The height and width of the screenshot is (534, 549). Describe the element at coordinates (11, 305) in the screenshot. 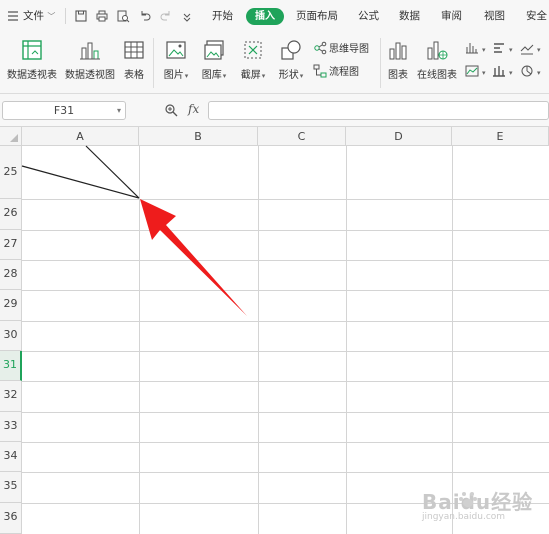

I see `row-header-29: 29` at that location.